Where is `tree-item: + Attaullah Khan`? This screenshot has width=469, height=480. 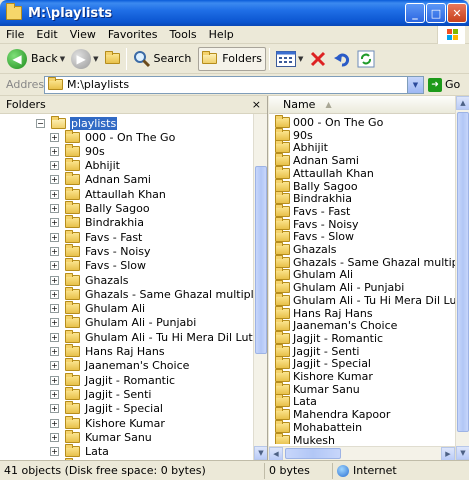
tree-item: + Attaullah Khan is located at coordinates (108, 193).